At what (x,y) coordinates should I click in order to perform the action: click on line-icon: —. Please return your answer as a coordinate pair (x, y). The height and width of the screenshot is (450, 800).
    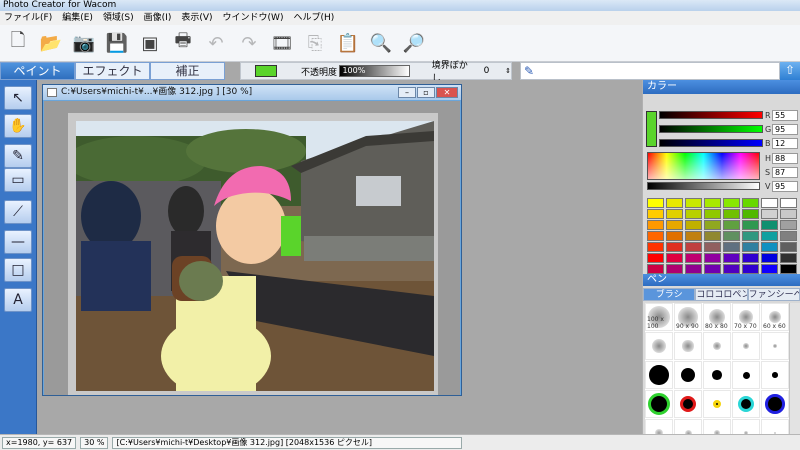
    Looking at the image, I should click on (18, 242).